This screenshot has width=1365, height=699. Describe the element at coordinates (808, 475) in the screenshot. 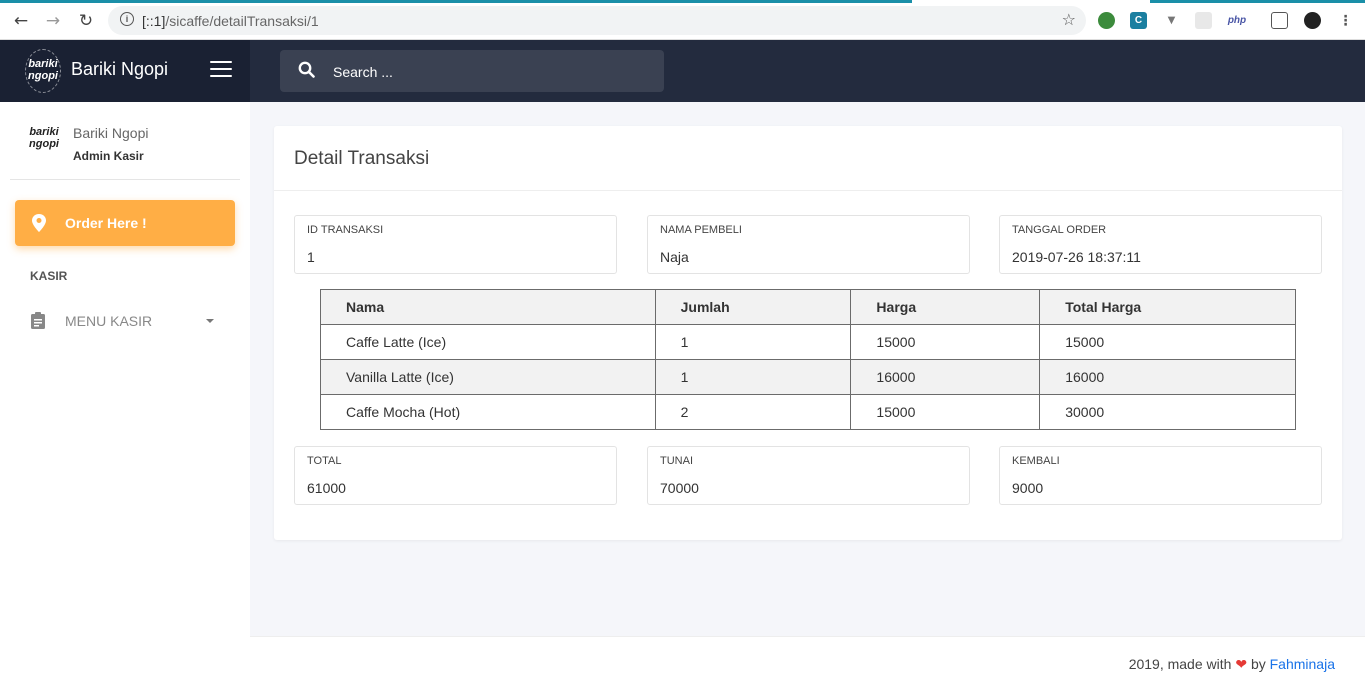

I see `tunai-field: TUNAI 70000` at that location.